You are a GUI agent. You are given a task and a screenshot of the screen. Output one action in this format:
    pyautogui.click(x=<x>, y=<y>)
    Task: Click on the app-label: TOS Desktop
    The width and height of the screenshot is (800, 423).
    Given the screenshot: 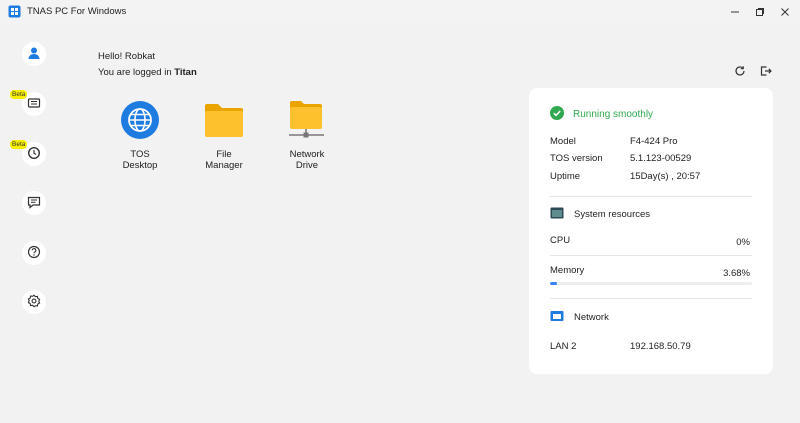 What is the action you would take?
    pyautogui.click(x=140, y=160)
    